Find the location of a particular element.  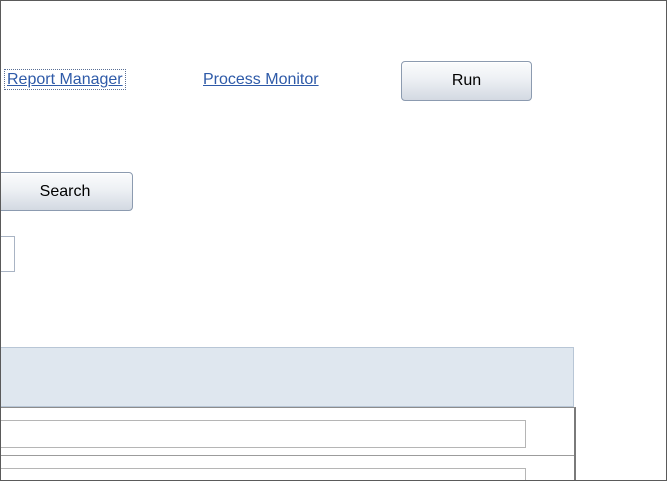

grid-body is located at coordinates (288, 443).